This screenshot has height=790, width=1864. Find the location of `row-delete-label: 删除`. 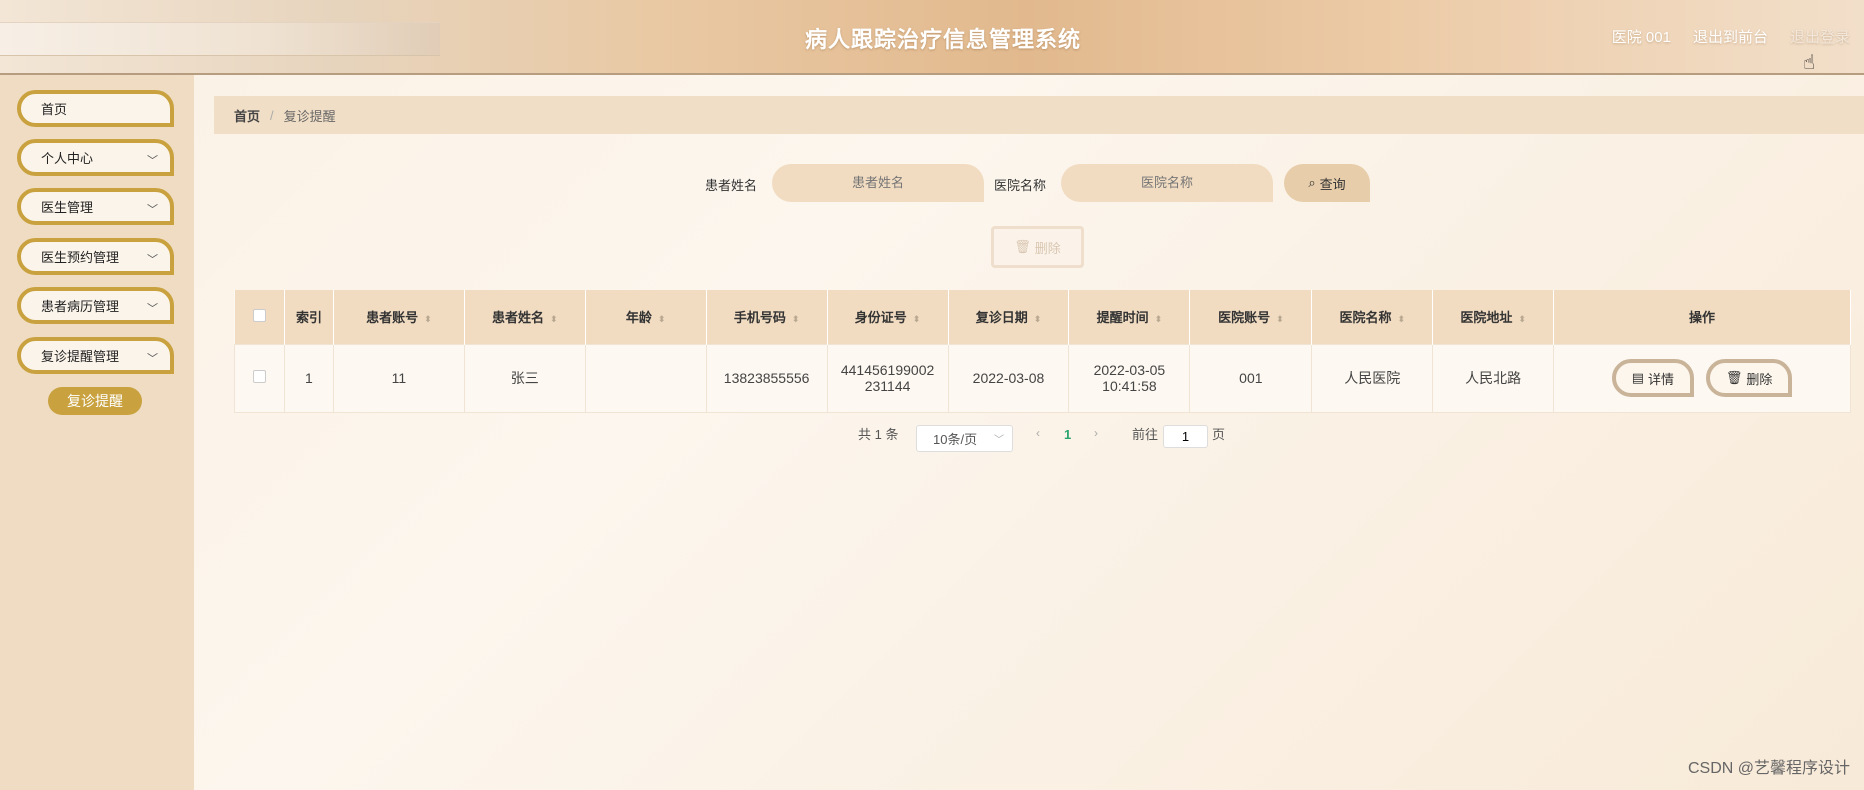

row-delete-label: 删除 is located at coordinates (1759, 379).